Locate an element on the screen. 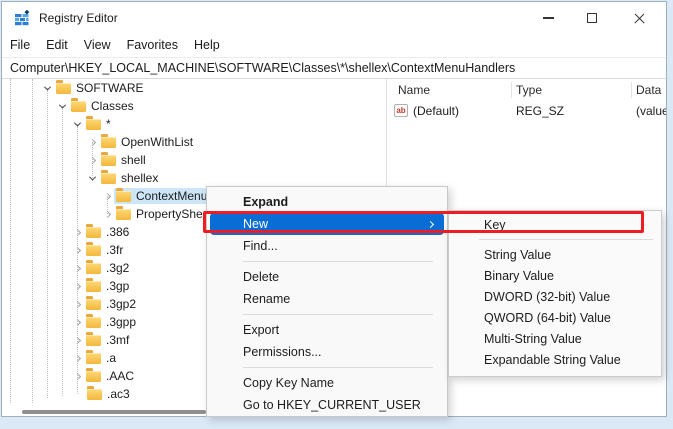 This screenshot has height=429, width=673. context-menu-item-rename: Rename is located at coordinates (327, 299).